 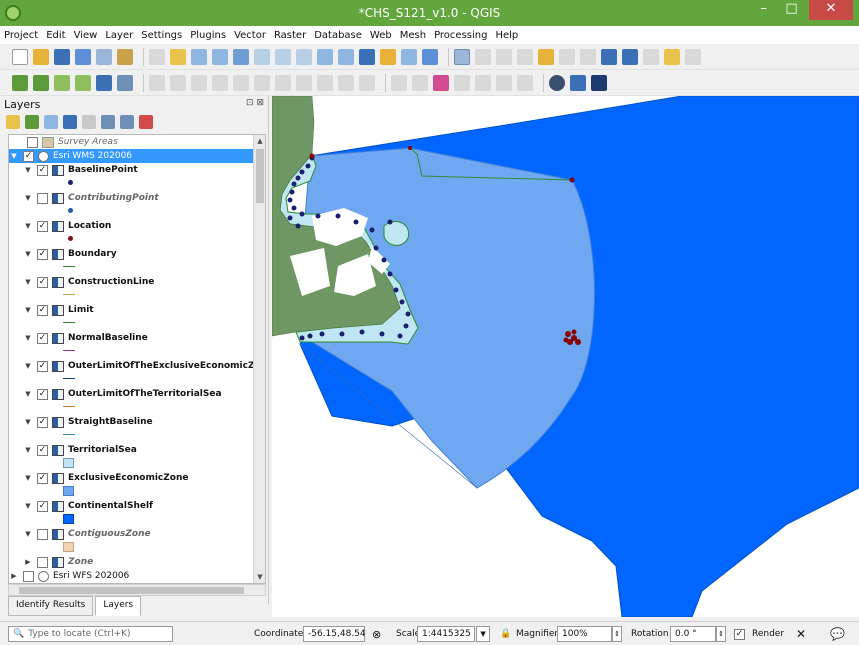 What do you see at coordinates (741, 634) in the screenshot?
I see `render-checkbox: ✓` at bounding box center [741, 634].